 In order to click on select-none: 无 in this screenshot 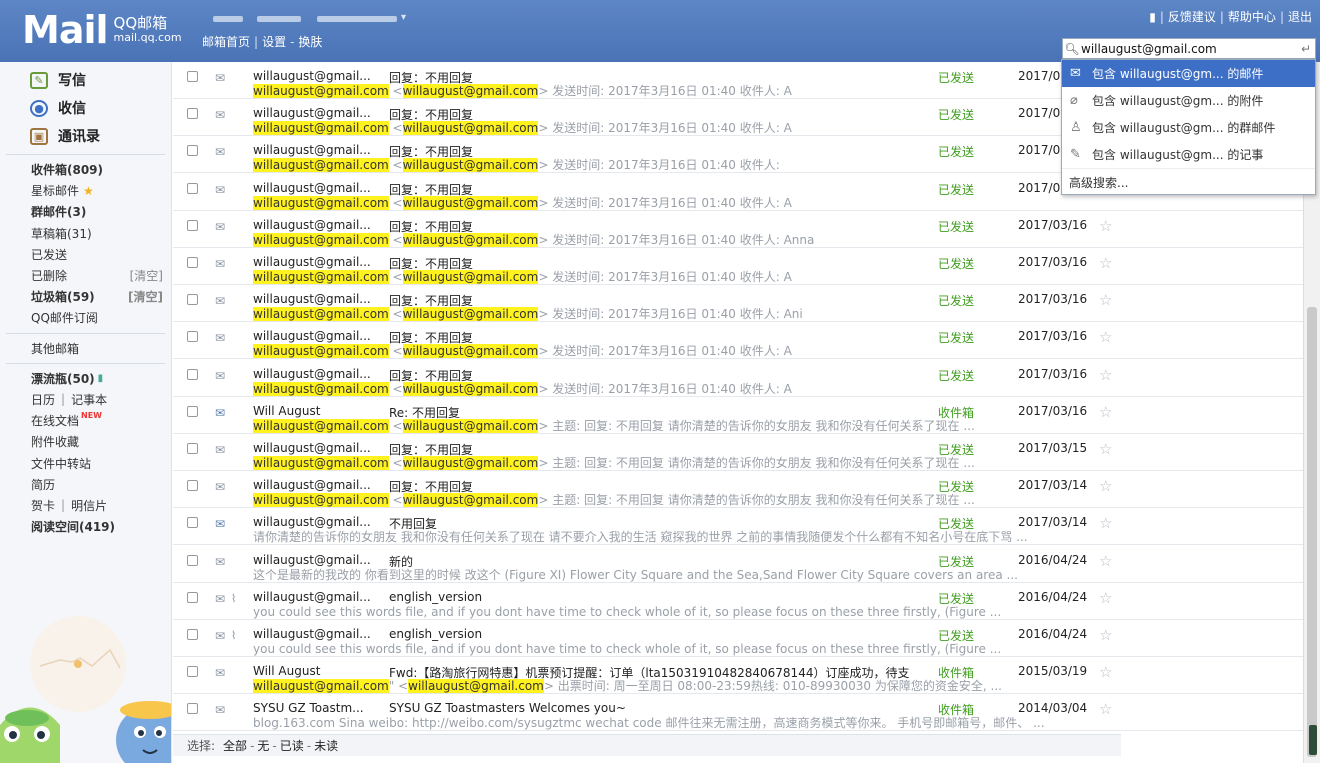, I will do `click(263, 745)`.